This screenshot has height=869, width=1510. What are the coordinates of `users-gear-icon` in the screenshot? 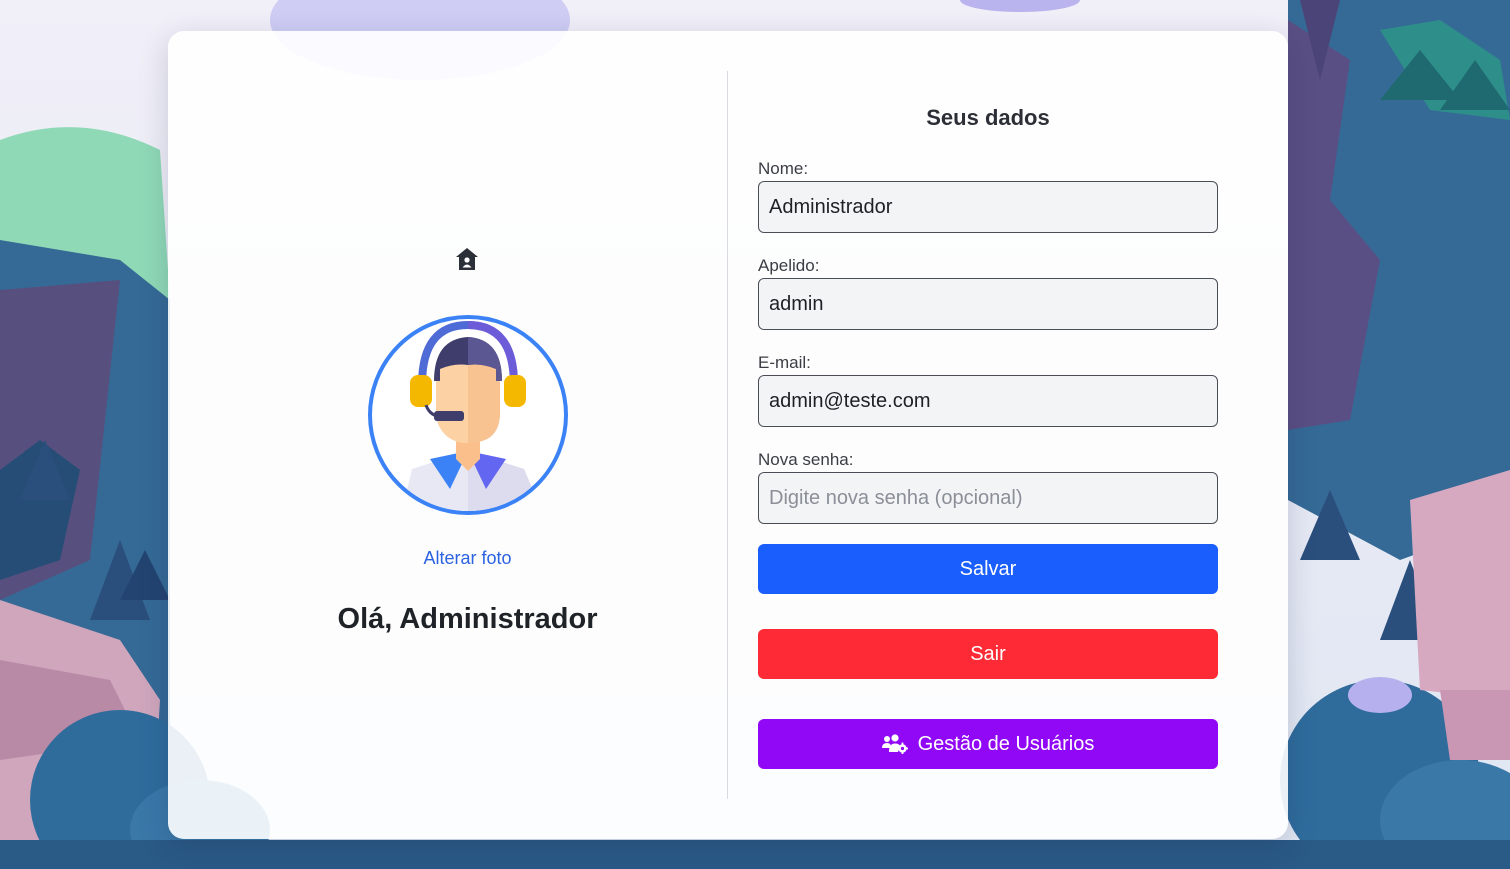 It's located at (894, 744).